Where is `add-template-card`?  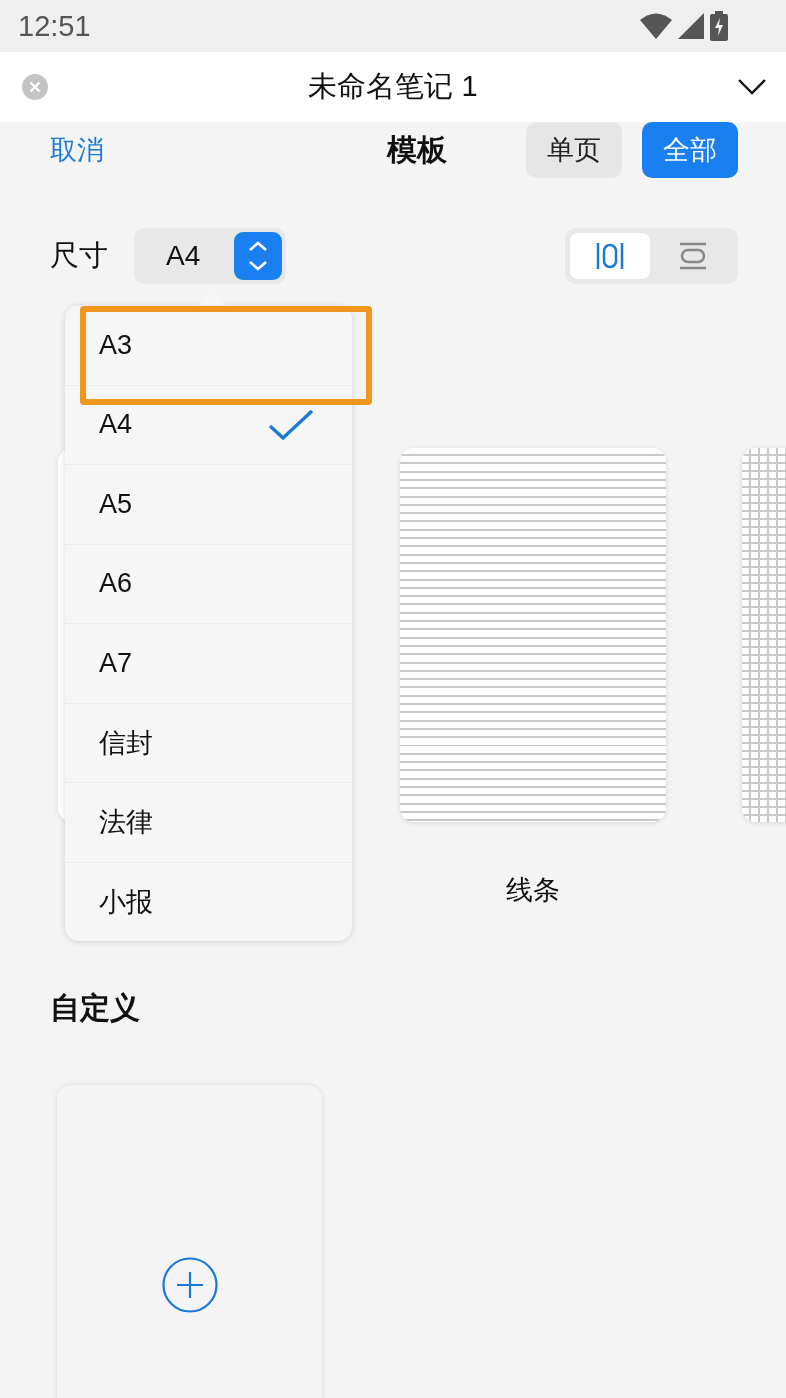 add-template-card is located at coordinates (189, 1241).